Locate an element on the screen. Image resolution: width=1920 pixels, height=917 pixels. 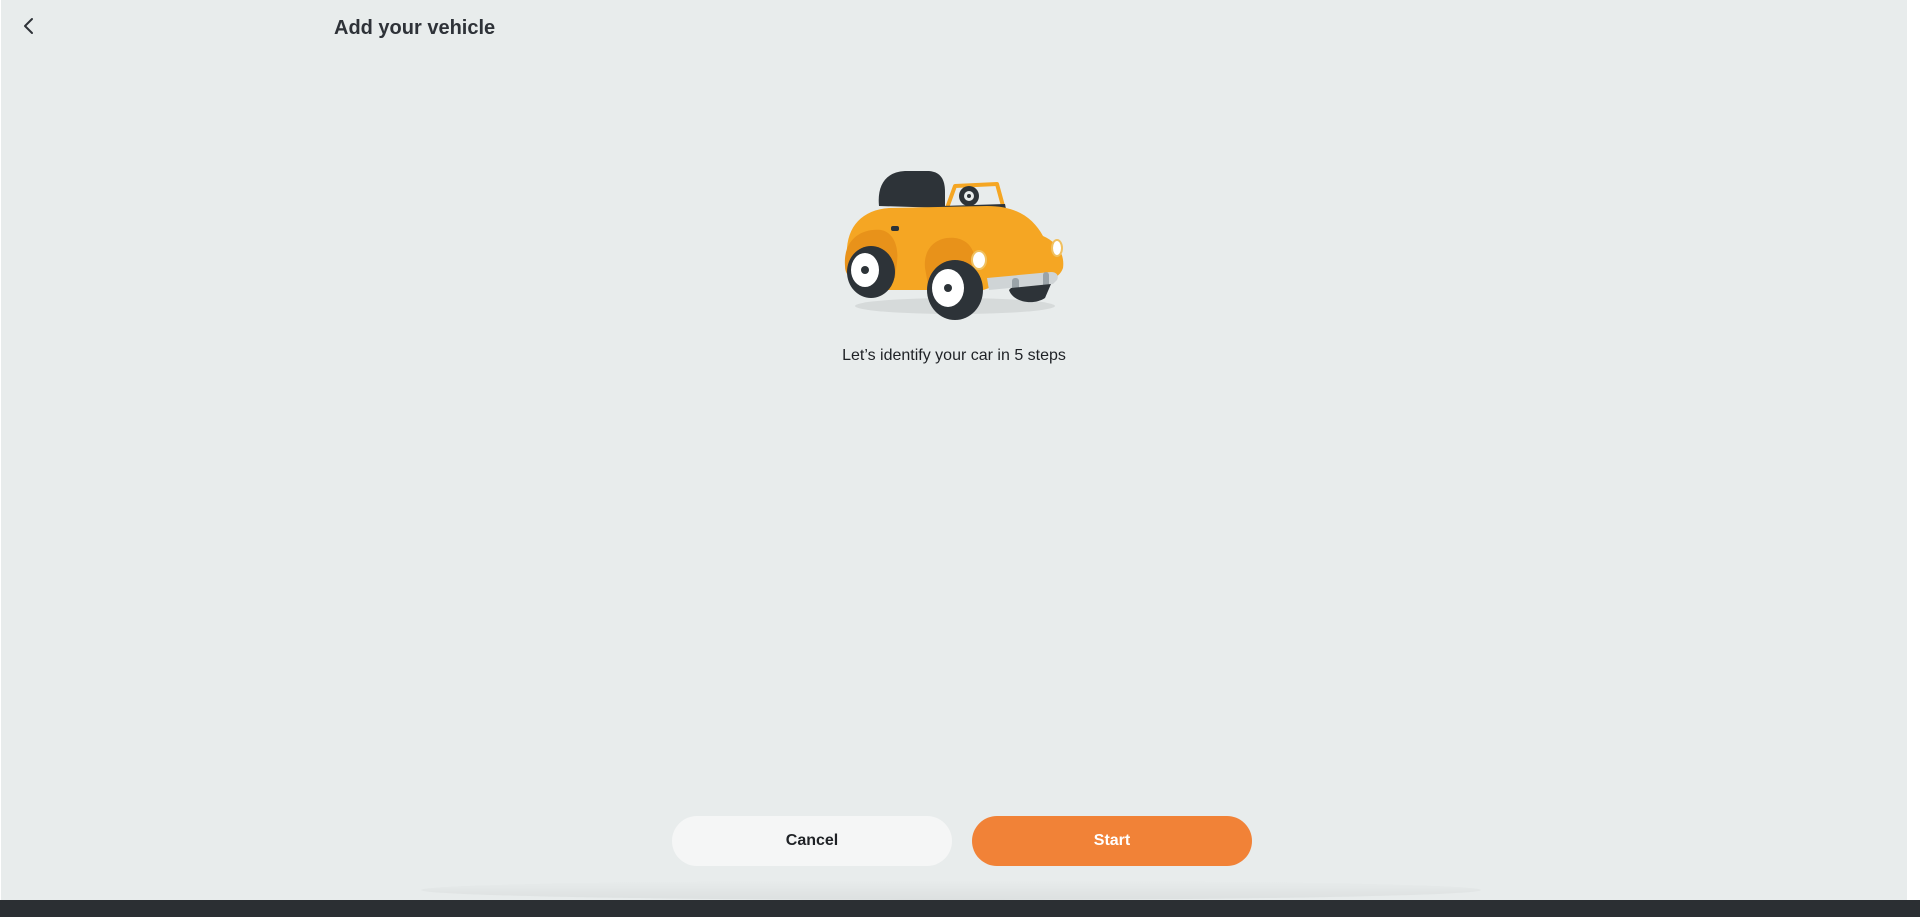
taskbar is located at coordinates (960, 908).